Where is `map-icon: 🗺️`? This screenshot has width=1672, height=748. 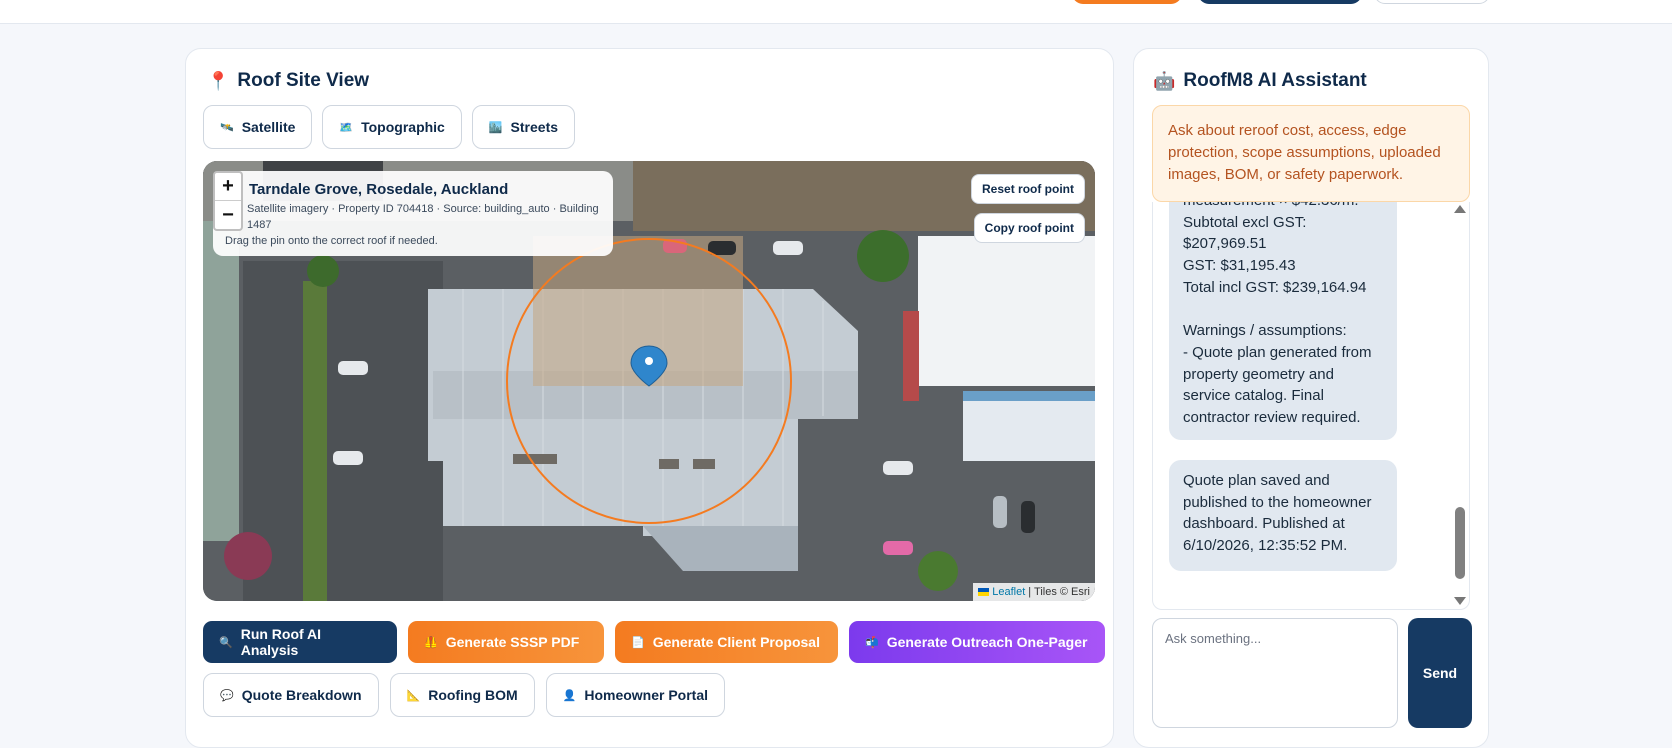 map-icon: 🗺️ is located at coordinates (346, 127).